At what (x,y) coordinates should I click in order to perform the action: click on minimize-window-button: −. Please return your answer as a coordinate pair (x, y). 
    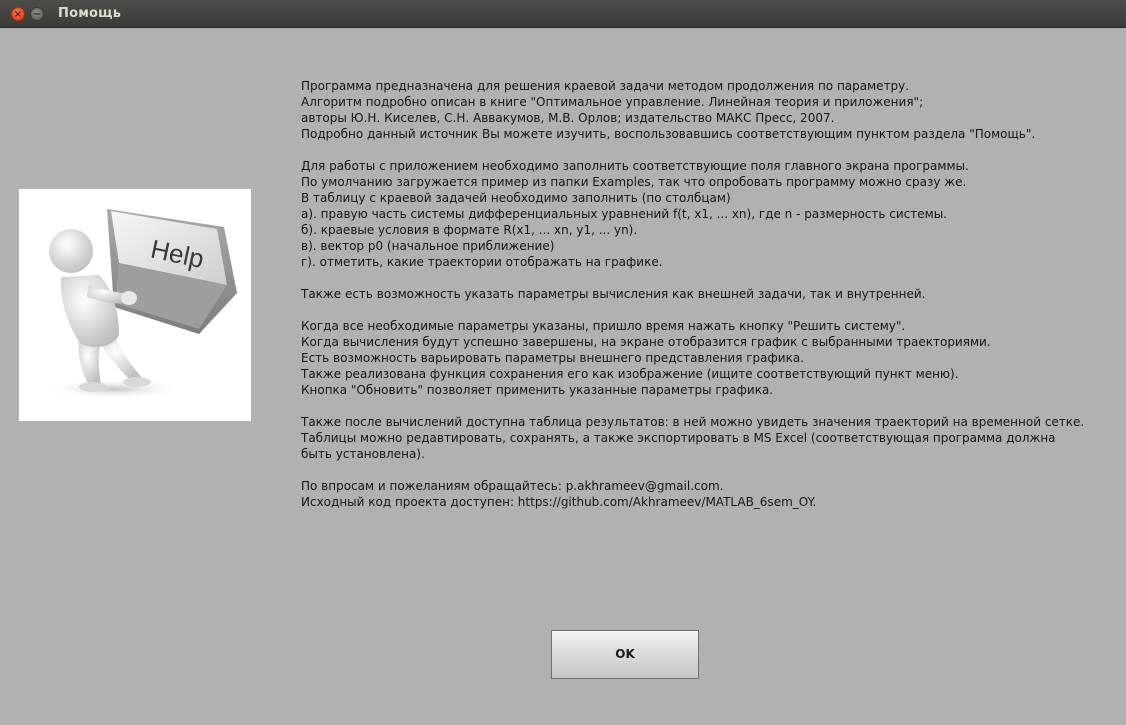
    Looking at the image, I should click on (37, 14).